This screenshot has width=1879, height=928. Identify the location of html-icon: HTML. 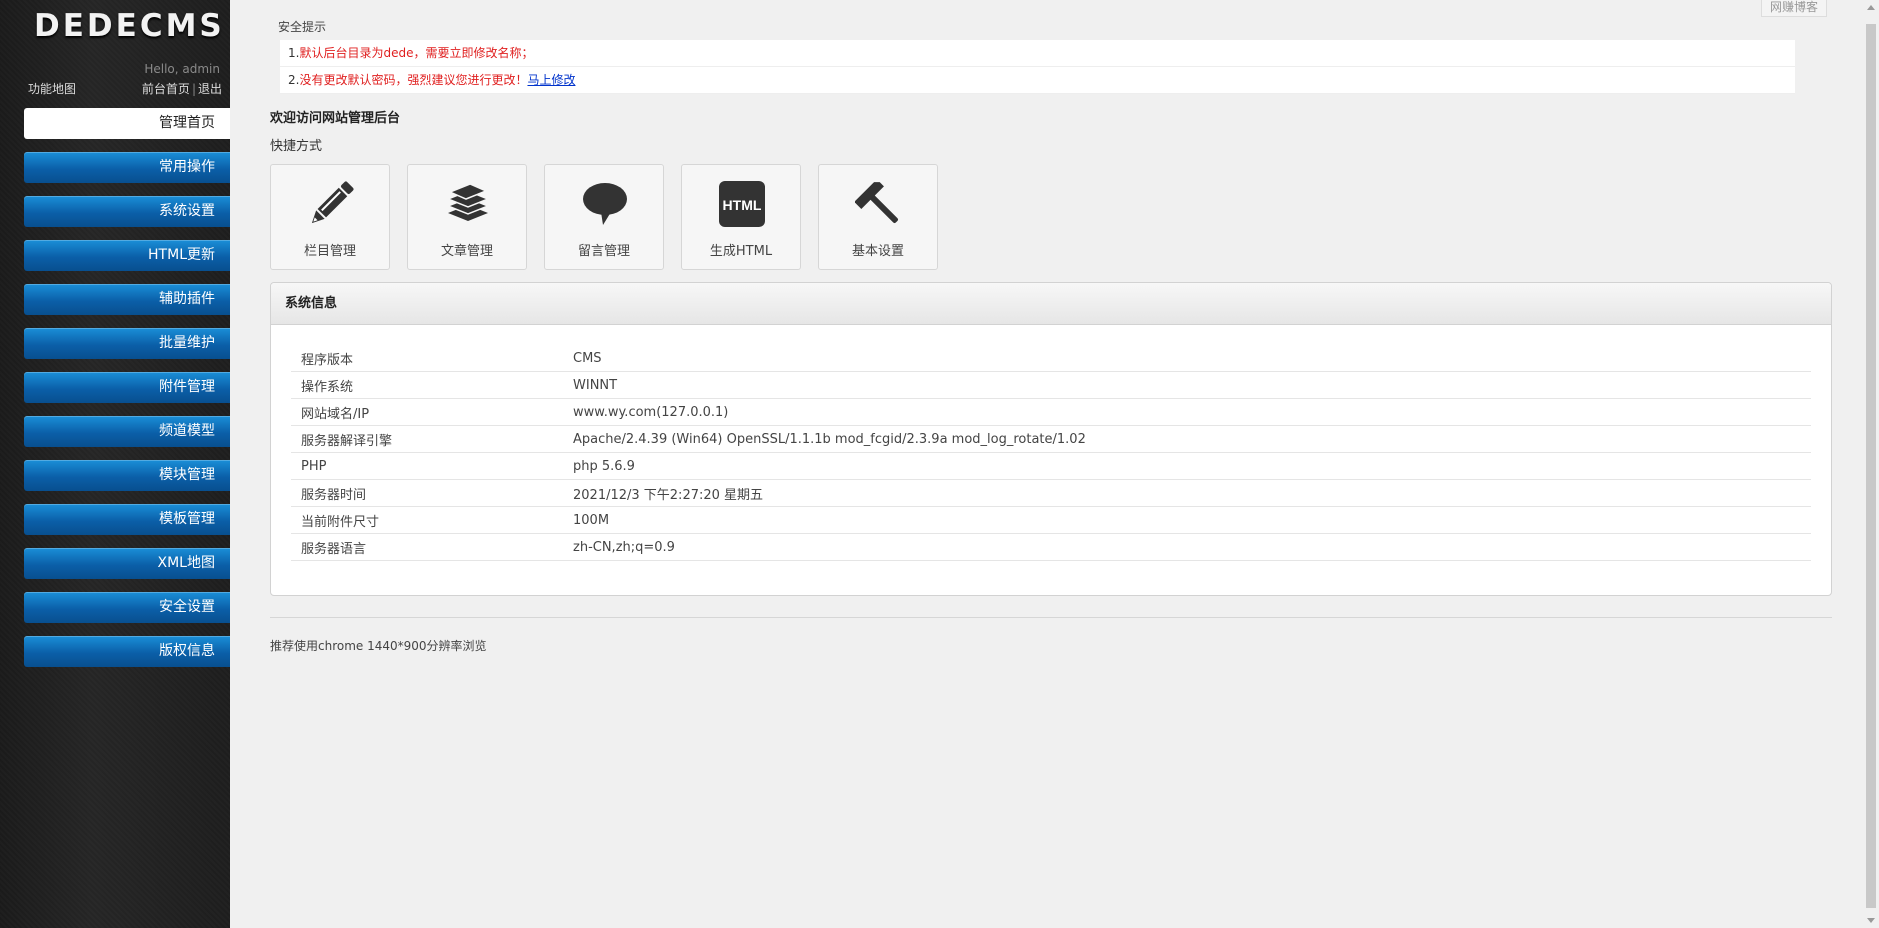
(742, 204).